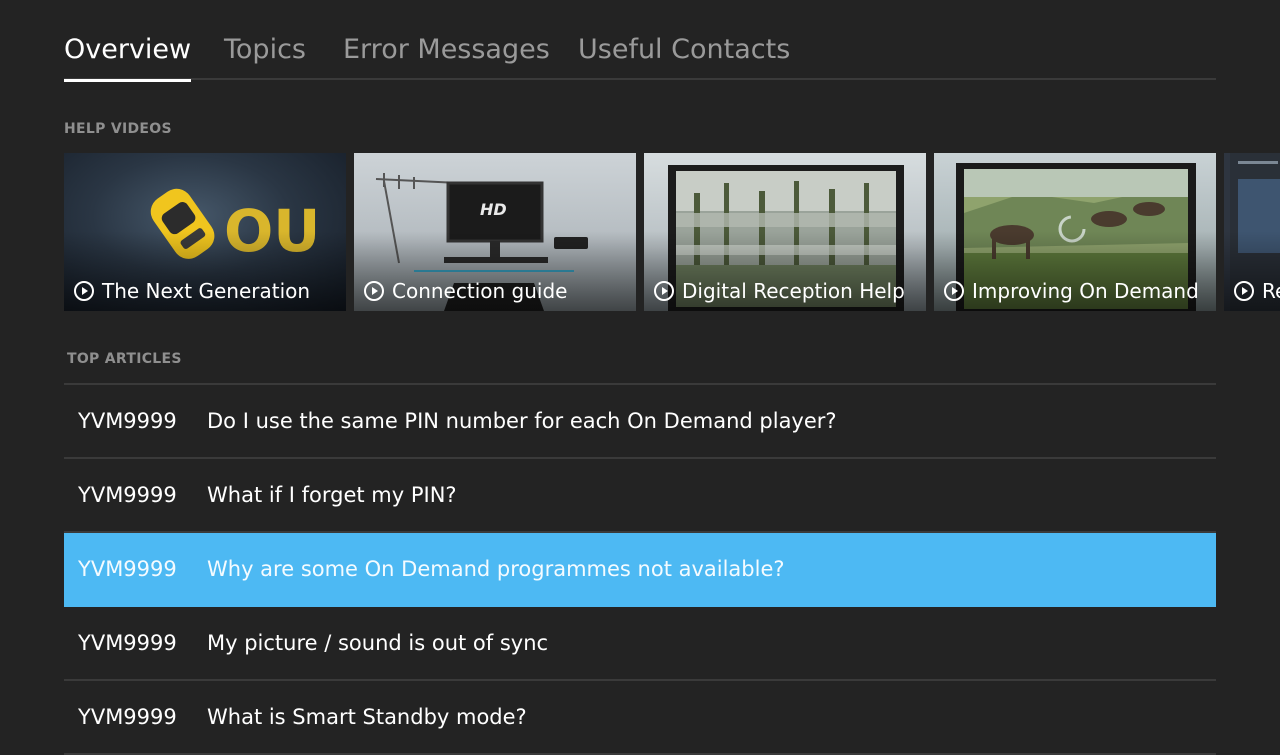 The height and width of the screenshot is (755, 1280). What do you see at coordinates (378, 643) in the screenshot?
I see `article-question: My picture / sound is out of sync` at bounding box center [378, 643].